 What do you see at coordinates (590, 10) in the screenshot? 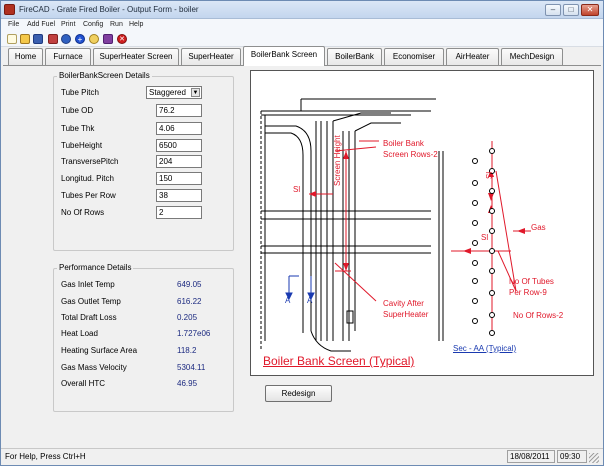
I see `close-button: ✕` at bounding box center [590, 10].